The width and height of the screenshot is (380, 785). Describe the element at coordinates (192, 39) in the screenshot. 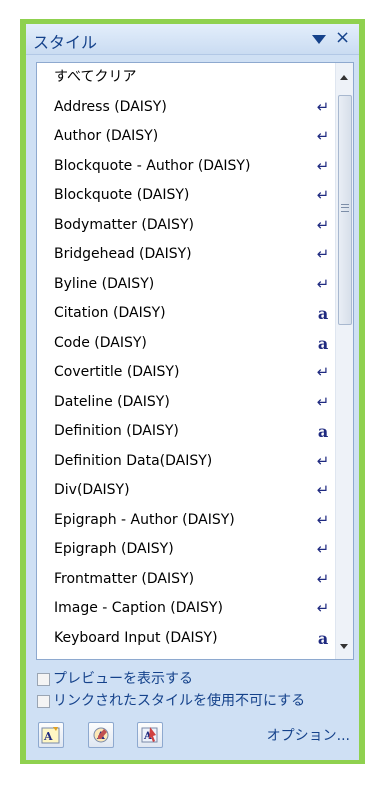

I see `pane-titlebar: スタイル ×` at that location.